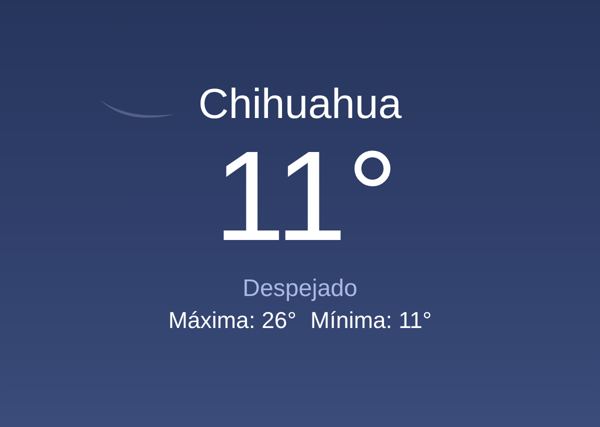  What do you see at coordinates (300, 289) in the screenshot?
I see `weather-condition: Despejado` at bounding box center [300, 289].